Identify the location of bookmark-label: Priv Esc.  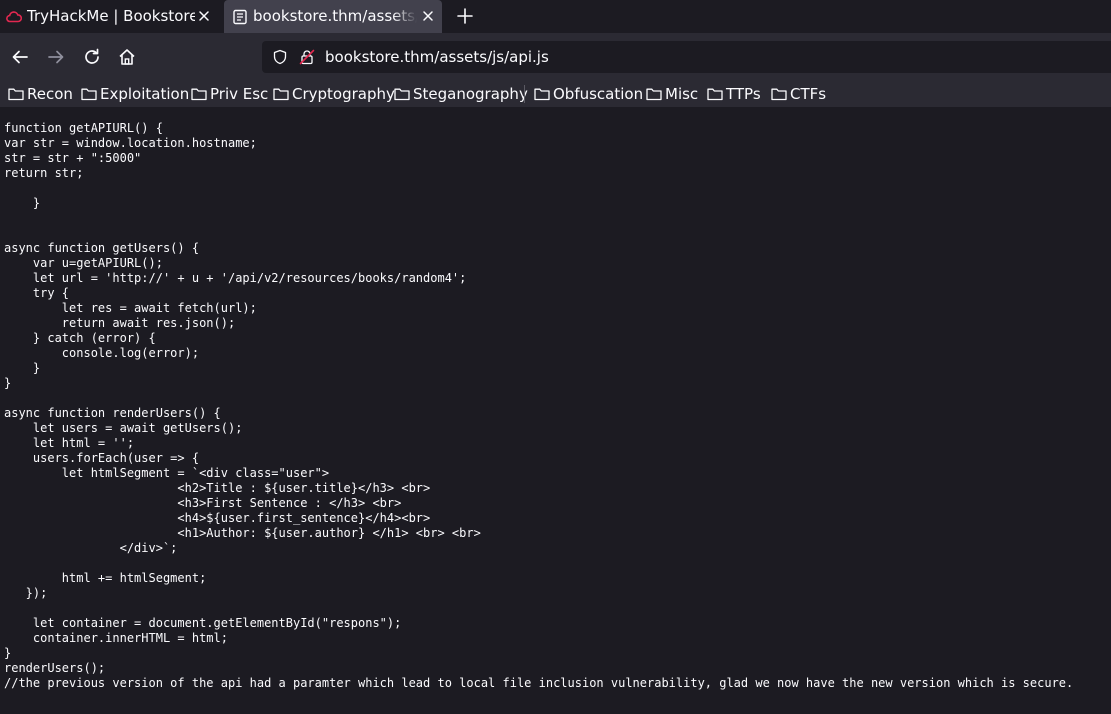
(239, 94).